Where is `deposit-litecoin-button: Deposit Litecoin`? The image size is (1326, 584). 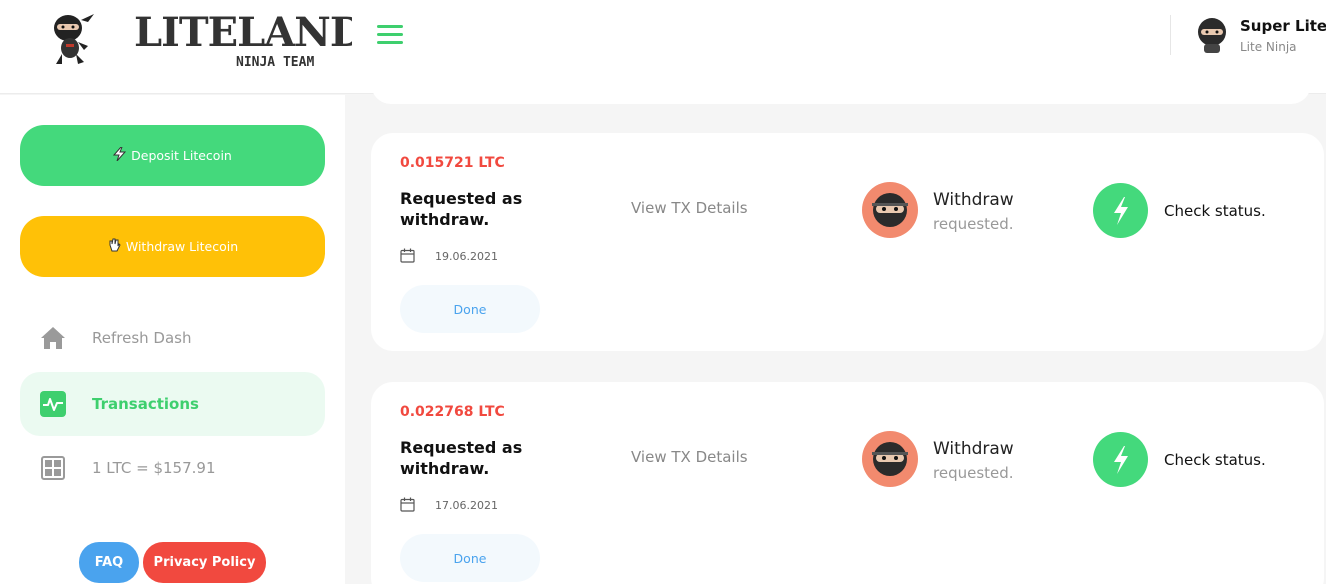 deposit-litecoin-button: Deposit Litecoin is located at coordinates (172, 155).